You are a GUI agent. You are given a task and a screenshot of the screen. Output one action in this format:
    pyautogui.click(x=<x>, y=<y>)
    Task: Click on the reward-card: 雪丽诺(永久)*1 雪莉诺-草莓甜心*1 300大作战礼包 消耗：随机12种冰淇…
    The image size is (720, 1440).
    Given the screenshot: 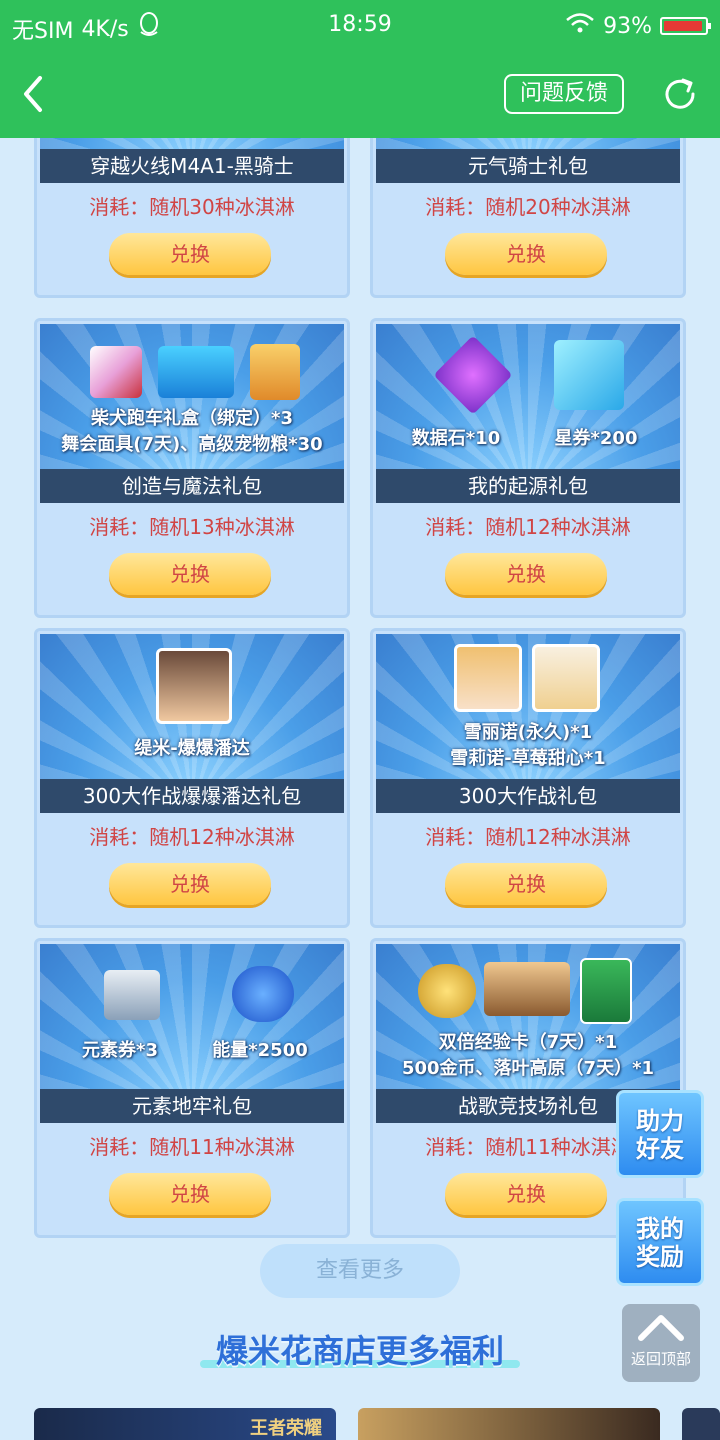 What is the action you would take?
    pyautogui.click(x=528, y=778)
    